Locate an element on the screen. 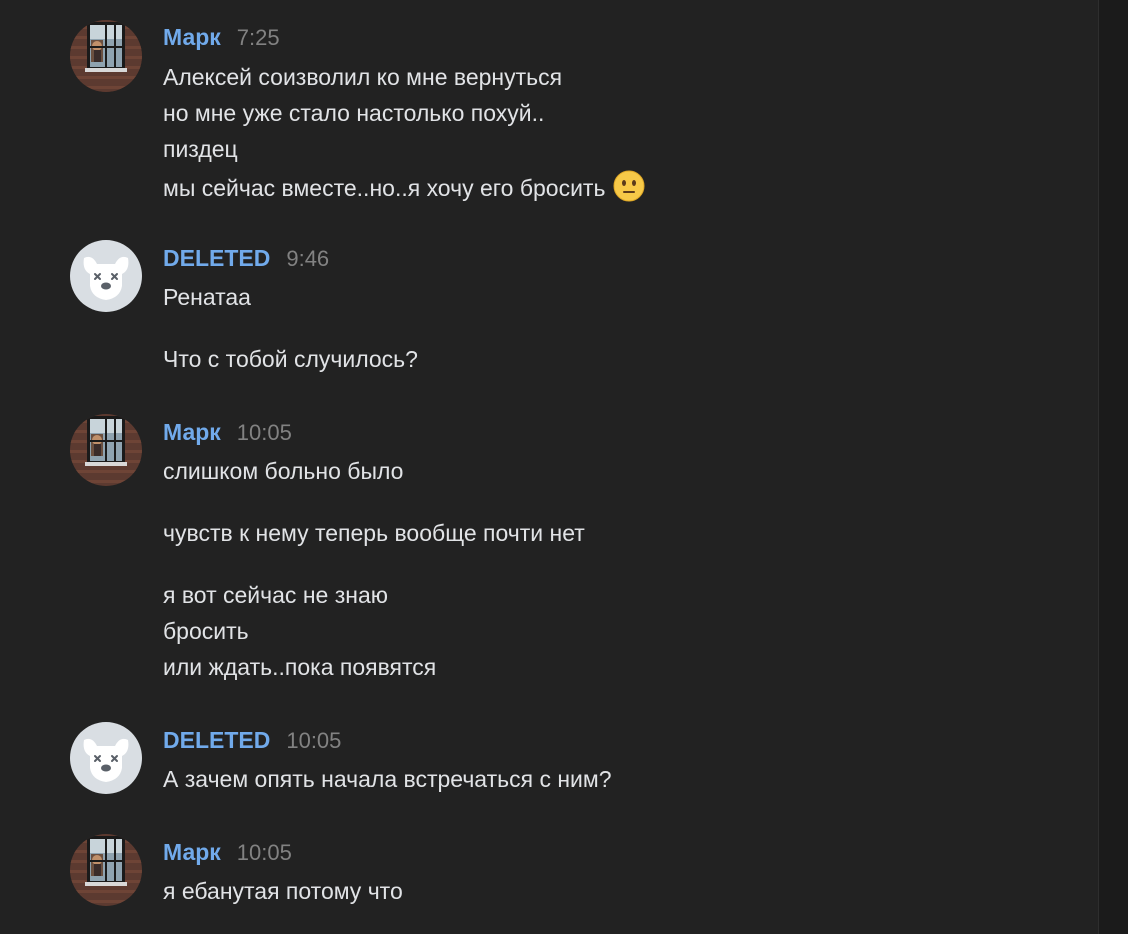 The height and width of the screenshot is (934, 1128). message-text: Ренатаа is located at coordinates (207, 297).